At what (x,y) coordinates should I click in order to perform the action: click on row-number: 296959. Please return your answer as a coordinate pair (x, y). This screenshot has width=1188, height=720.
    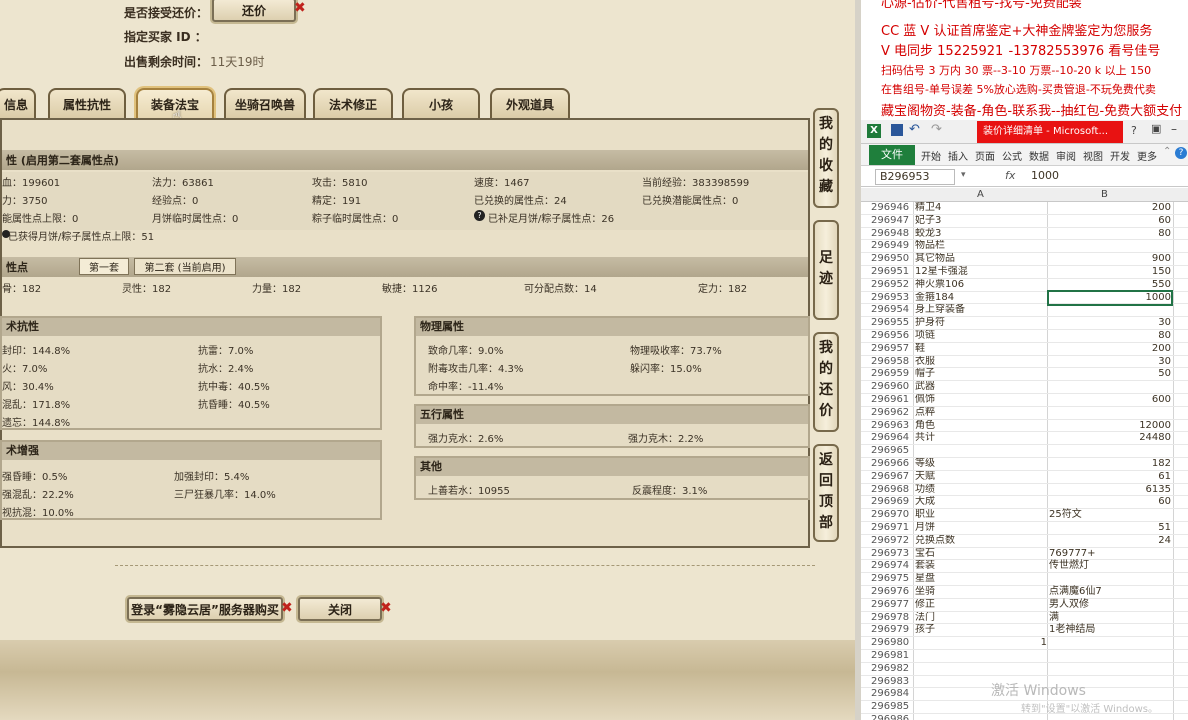
    Looking at the image, I should click on (892, 374).